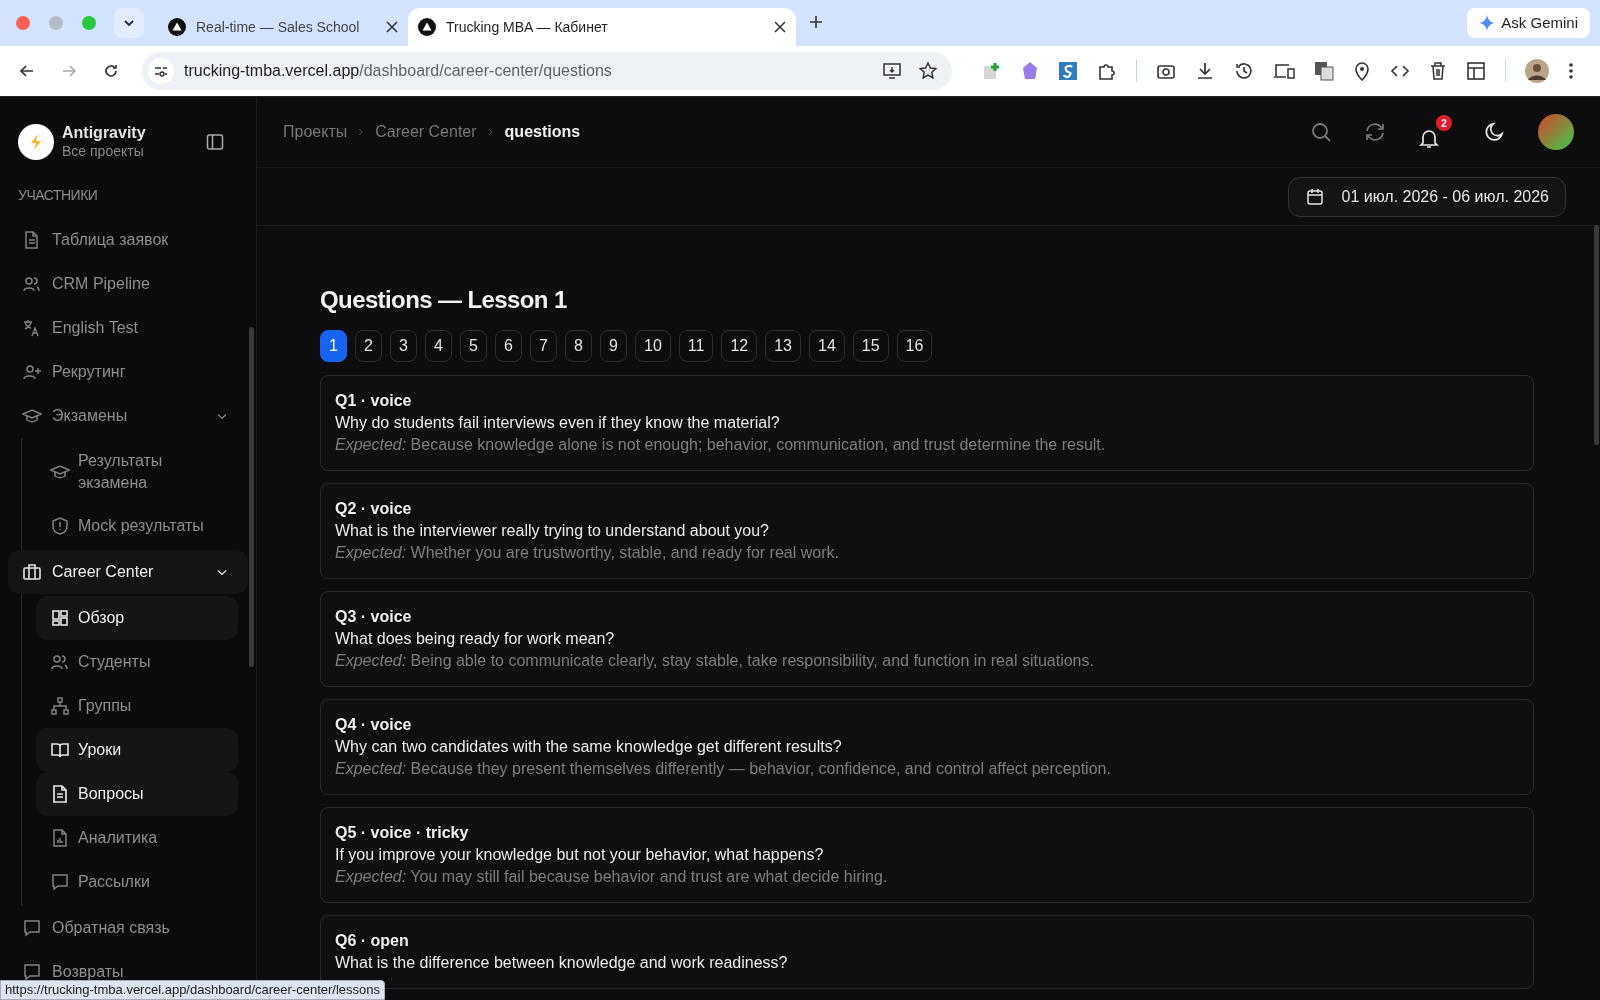 Image resolution: width=1600 pixels, height=1000 pixels. Describe the element at coordinates (613, 346) in the screenshot. I see `page-button: 9` at that location.